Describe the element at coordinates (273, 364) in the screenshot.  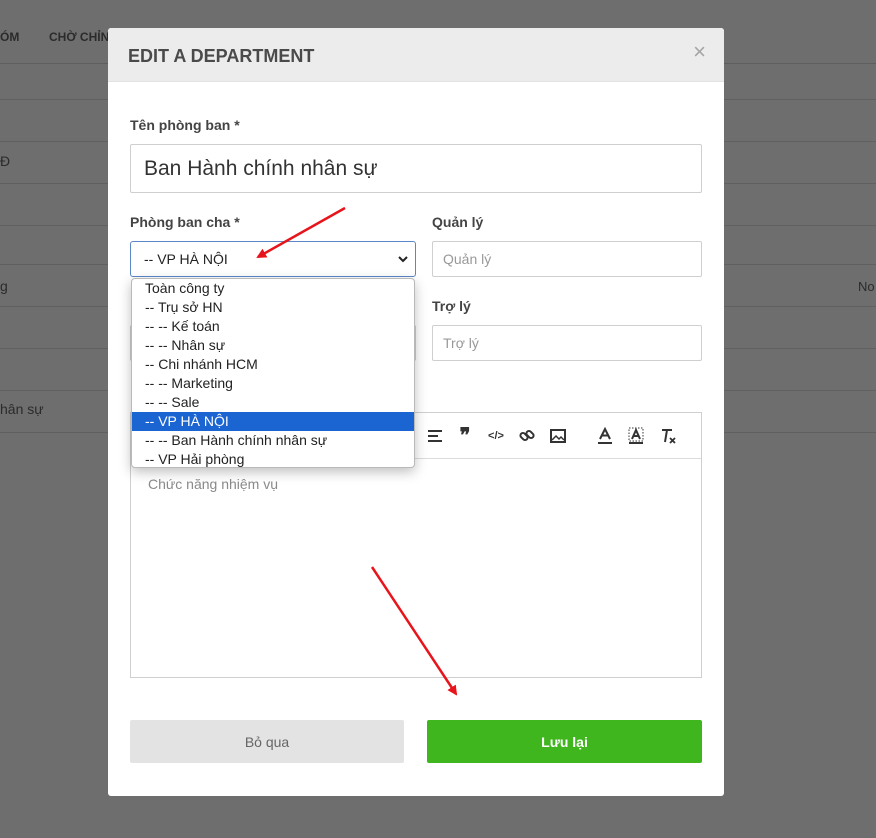
I see `dropdown-option: -- Chi nhánh HCM` at that location.